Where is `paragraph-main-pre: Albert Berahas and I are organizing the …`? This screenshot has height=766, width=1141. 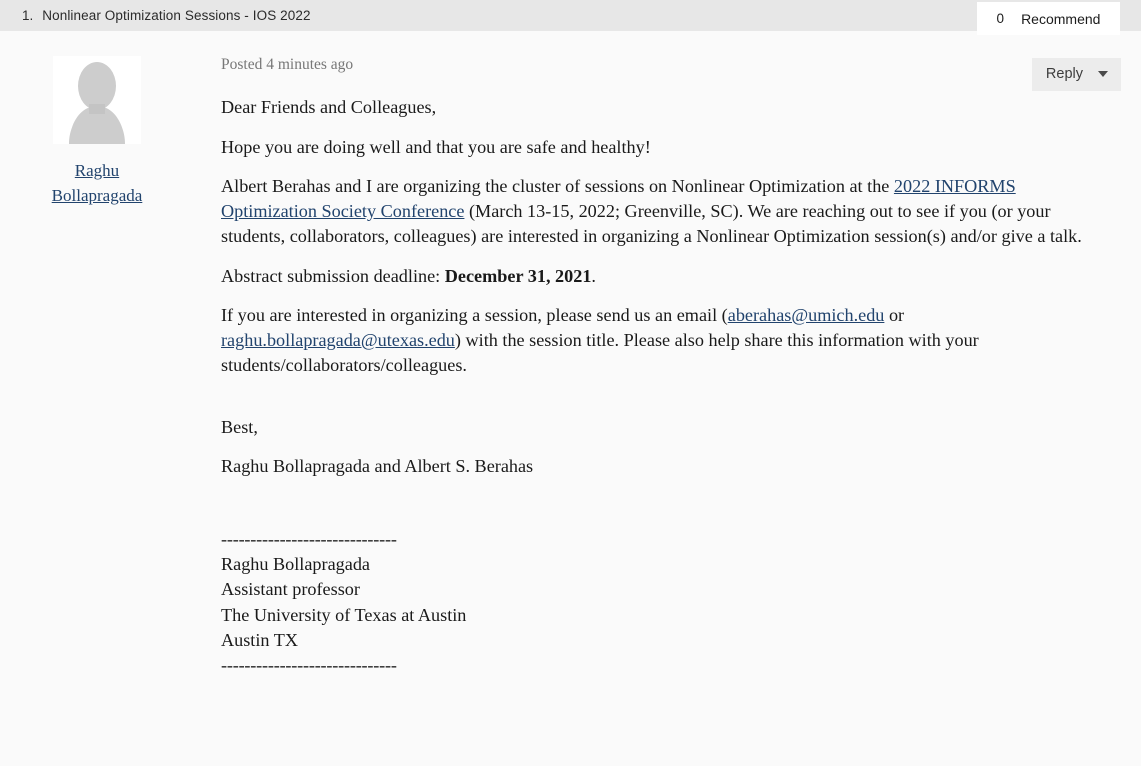
paragraph-main-pre: Albert Berahas and I are organizing the … is located at coordinates (557, 186).